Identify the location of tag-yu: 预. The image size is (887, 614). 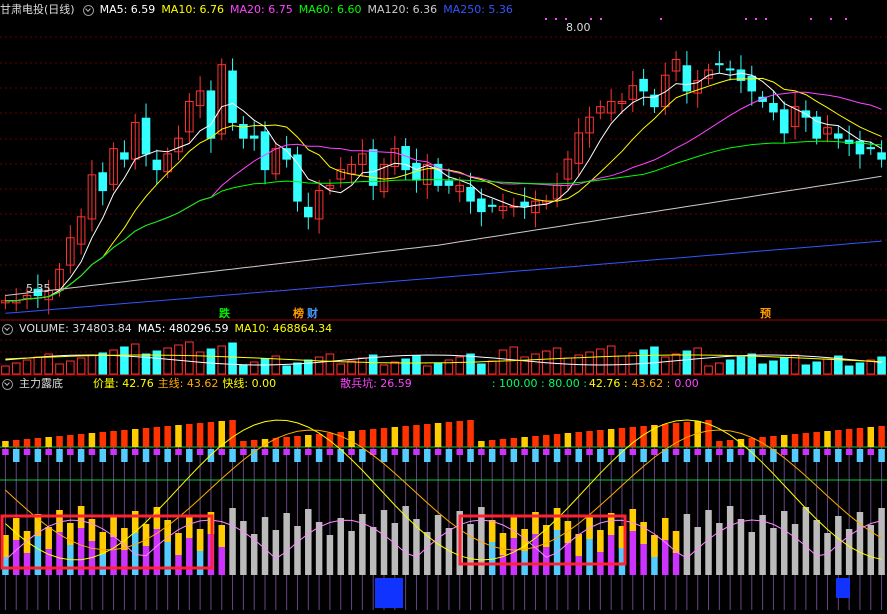
(765, 313).